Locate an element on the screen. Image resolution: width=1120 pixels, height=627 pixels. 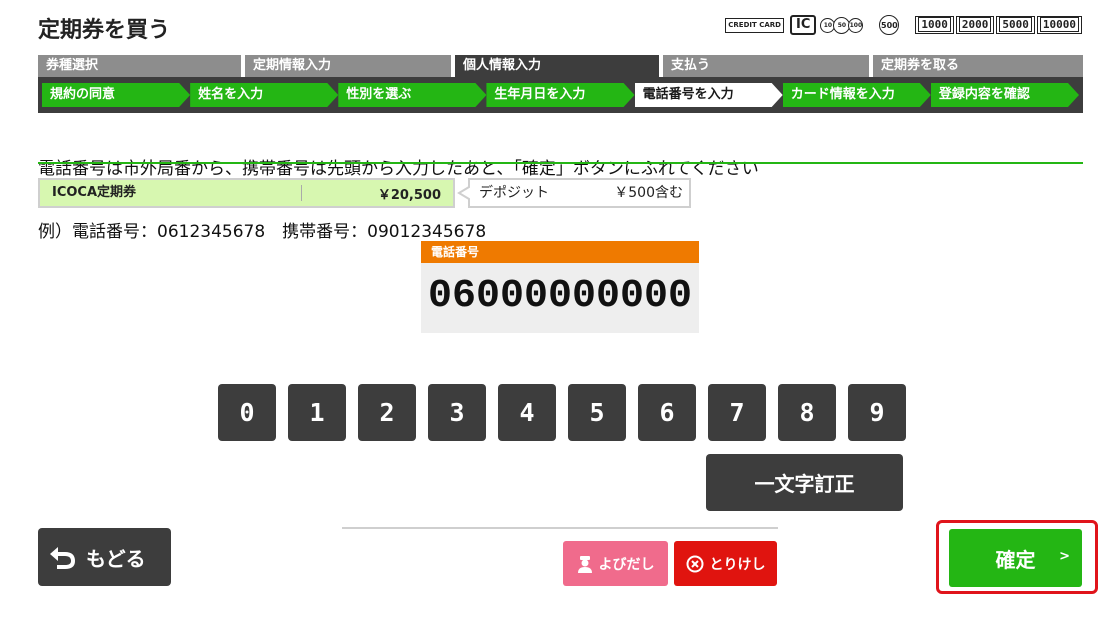
divider is located at coordinates (560, 163).